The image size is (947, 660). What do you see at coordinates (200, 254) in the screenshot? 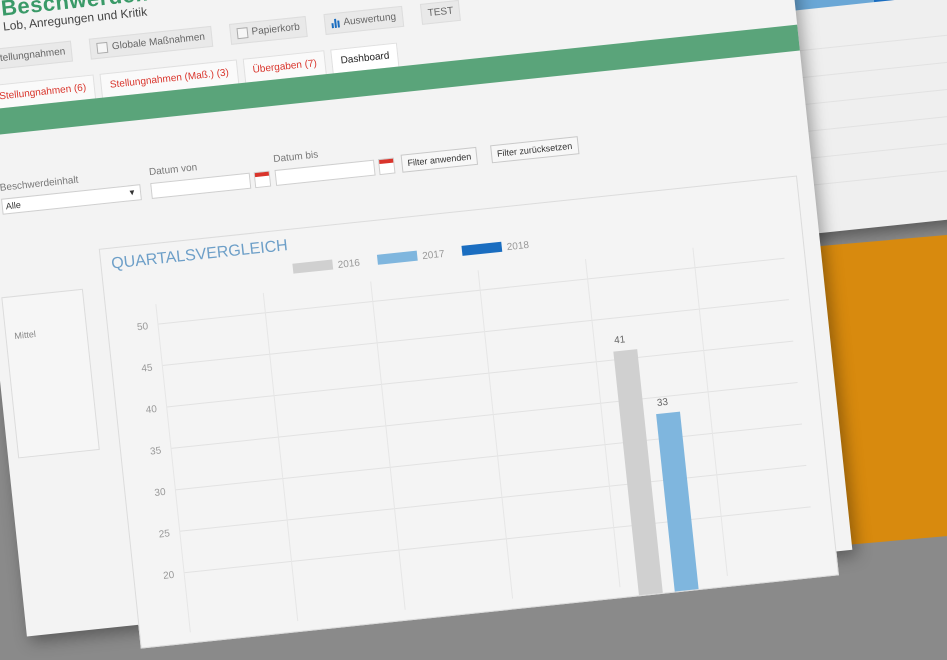
I see `chart-title: QUARTALSVERGLEICH` at bounding box center [200, 254].